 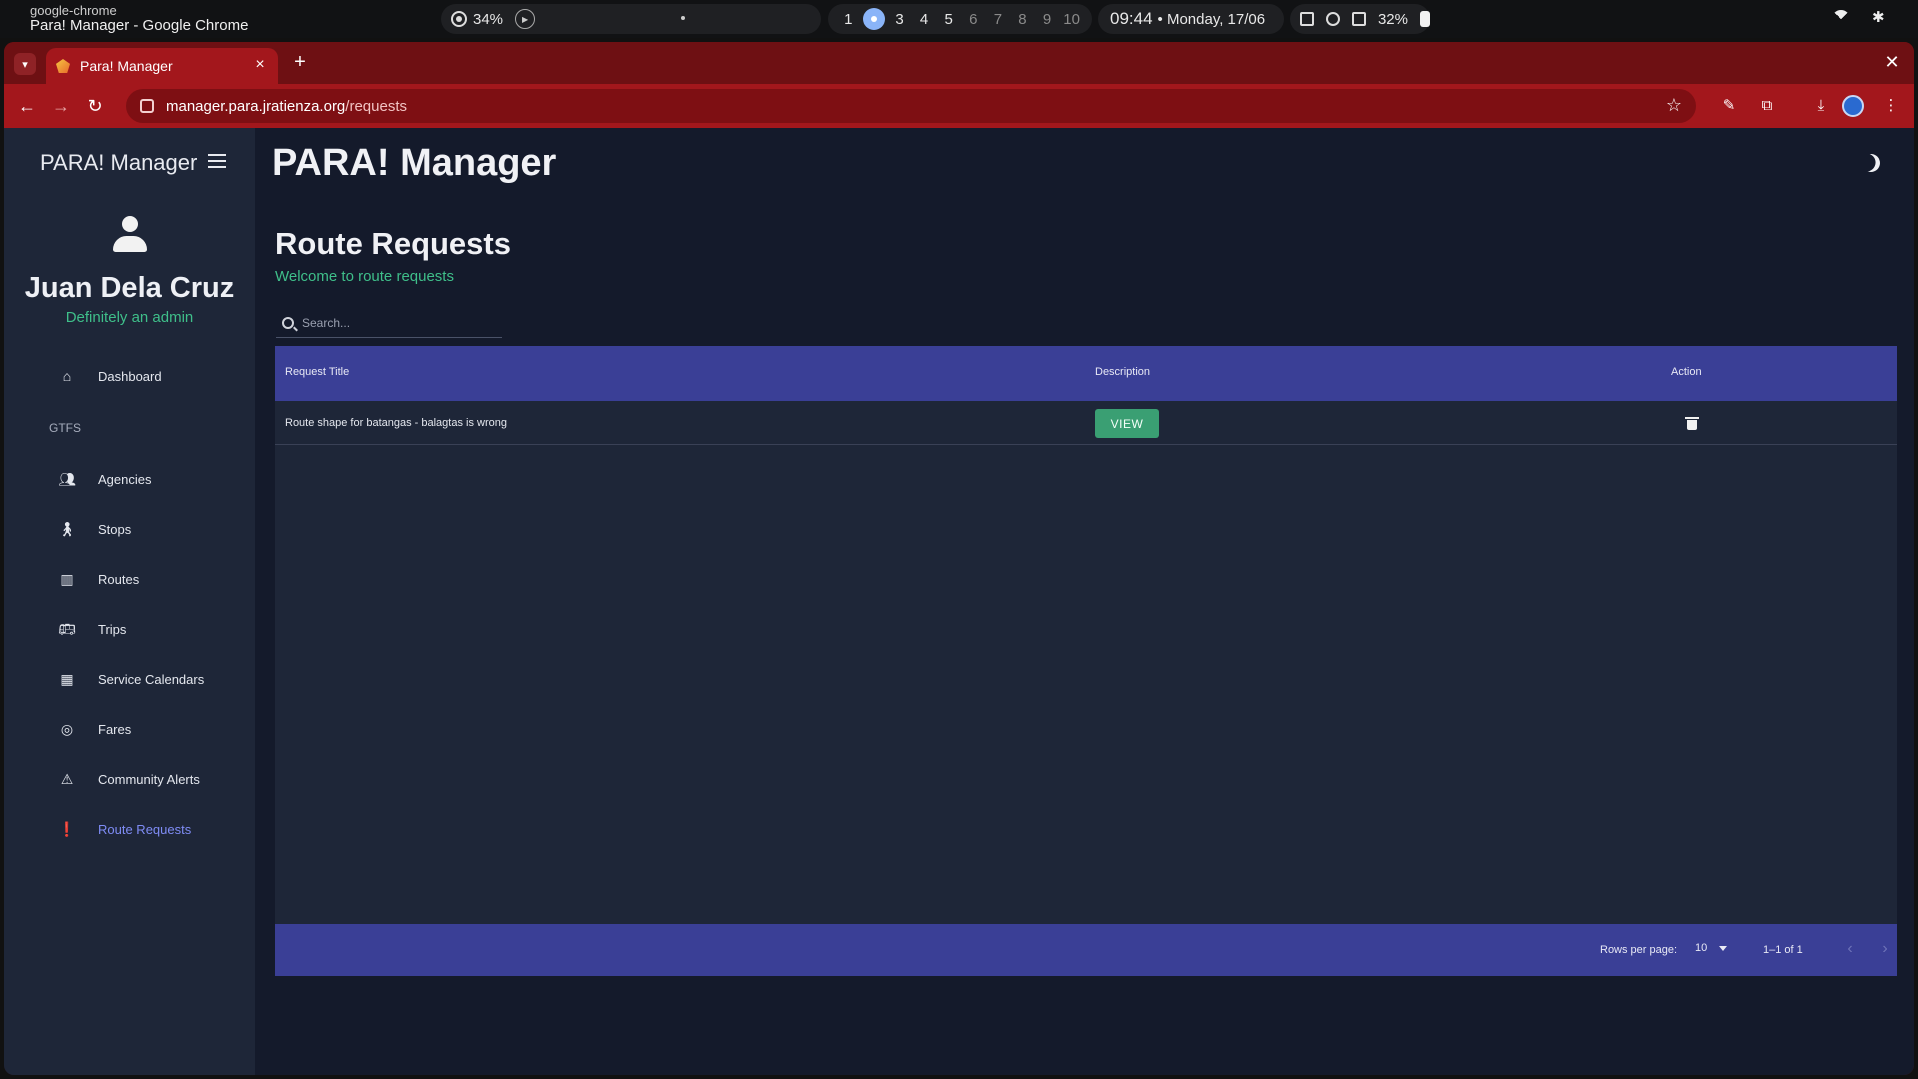 What do you see at coordinates (1307, 19) in the screenshot?
I see `fullscreen-icon` at bounding box center [1307, 19].